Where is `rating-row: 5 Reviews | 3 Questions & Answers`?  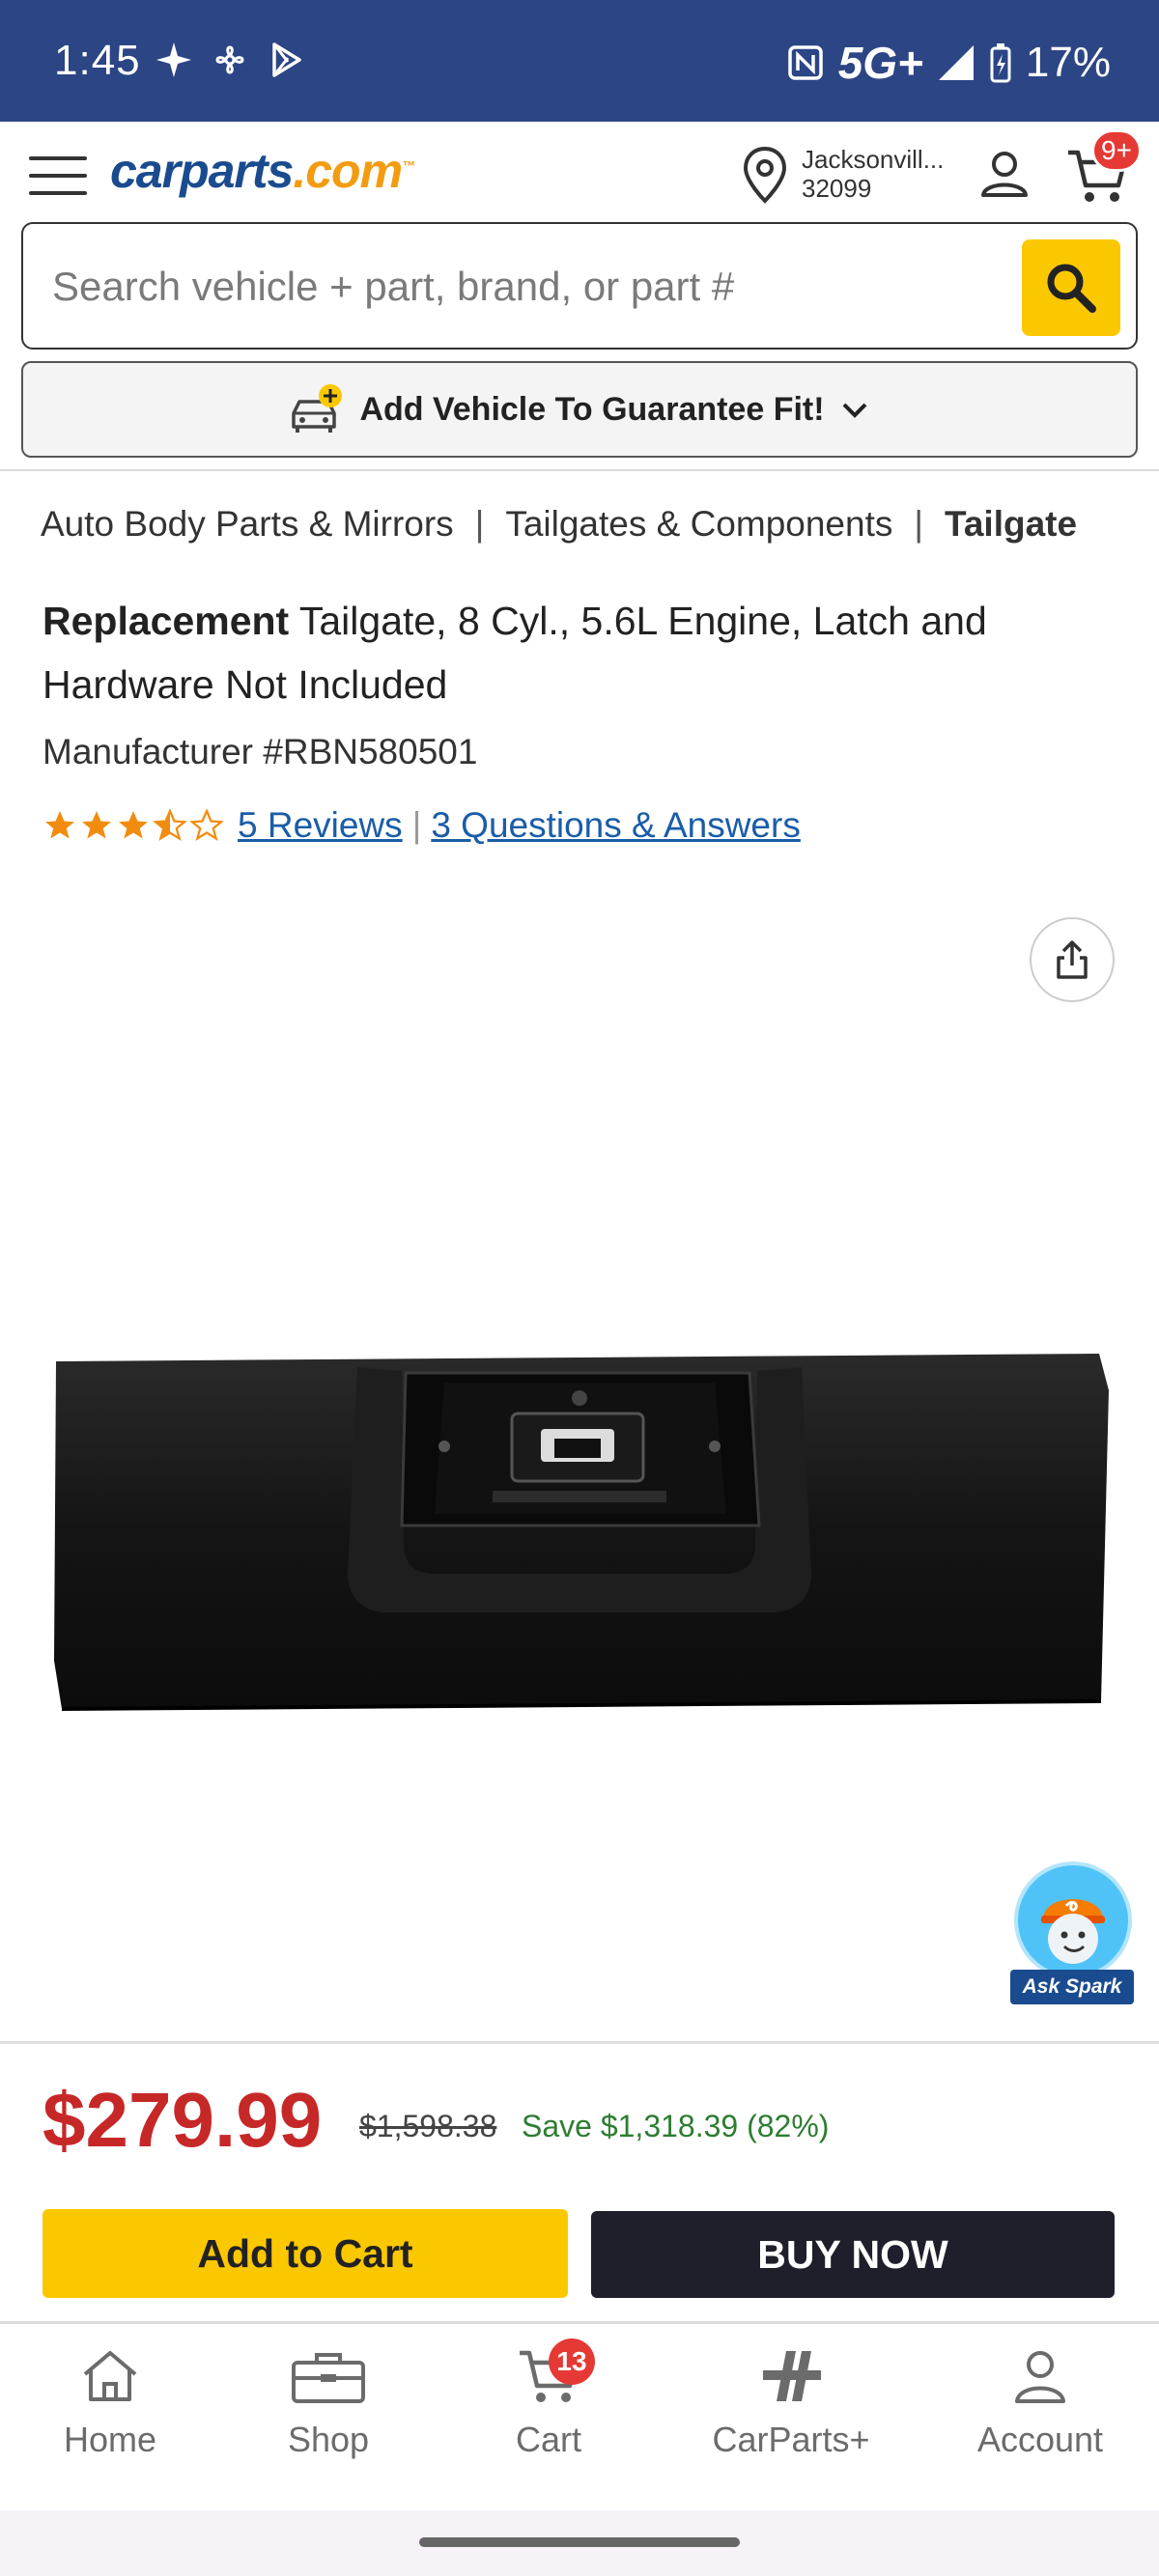
rating-row: 5 Reviews | 3 Questions & Answers is located at coordinates (422, 826).